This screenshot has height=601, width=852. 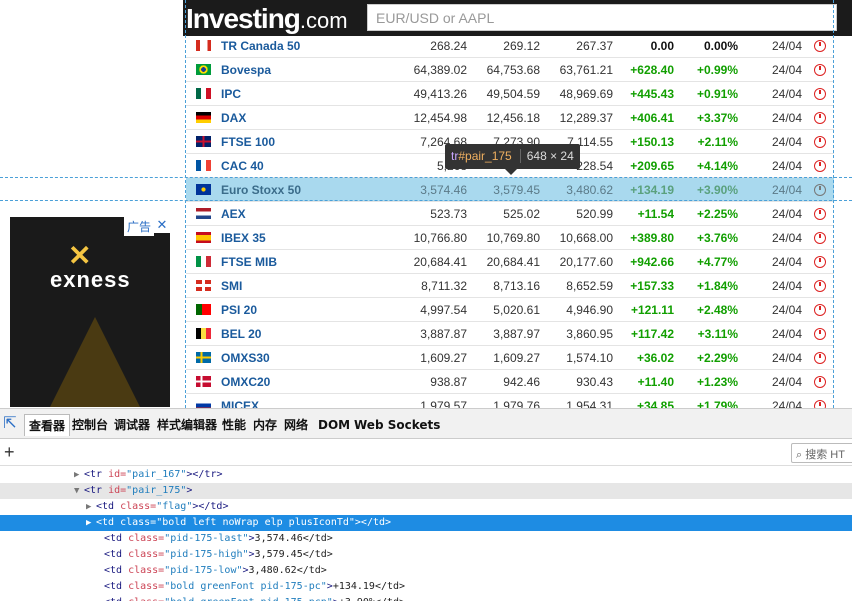 What do you see at coordinates (240, 401) in the screenshot?
I see `index-name-link: MICEX` at bounding box center [240, 401].